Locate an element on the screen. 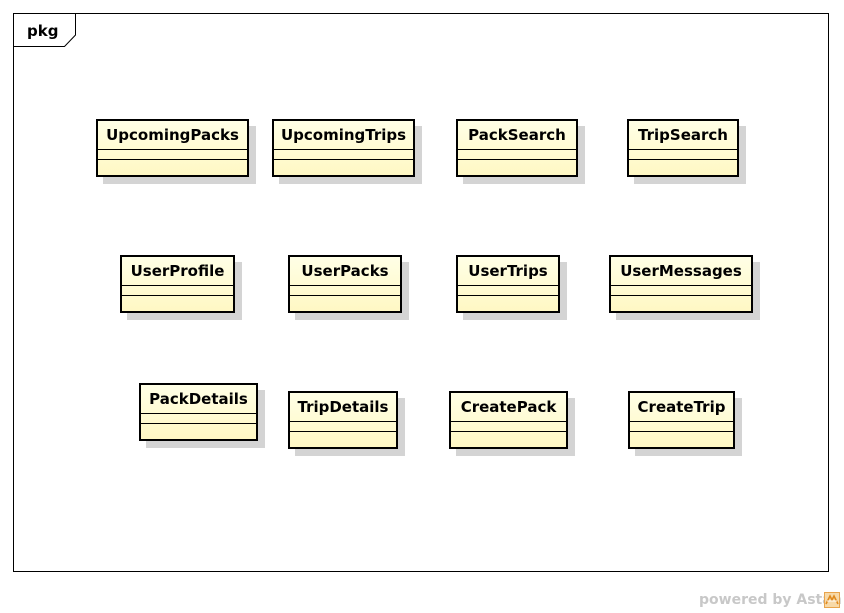 This screenshot has height=613, width=844. class-user-messages: UserMessages is located at coordinates (681, 284).